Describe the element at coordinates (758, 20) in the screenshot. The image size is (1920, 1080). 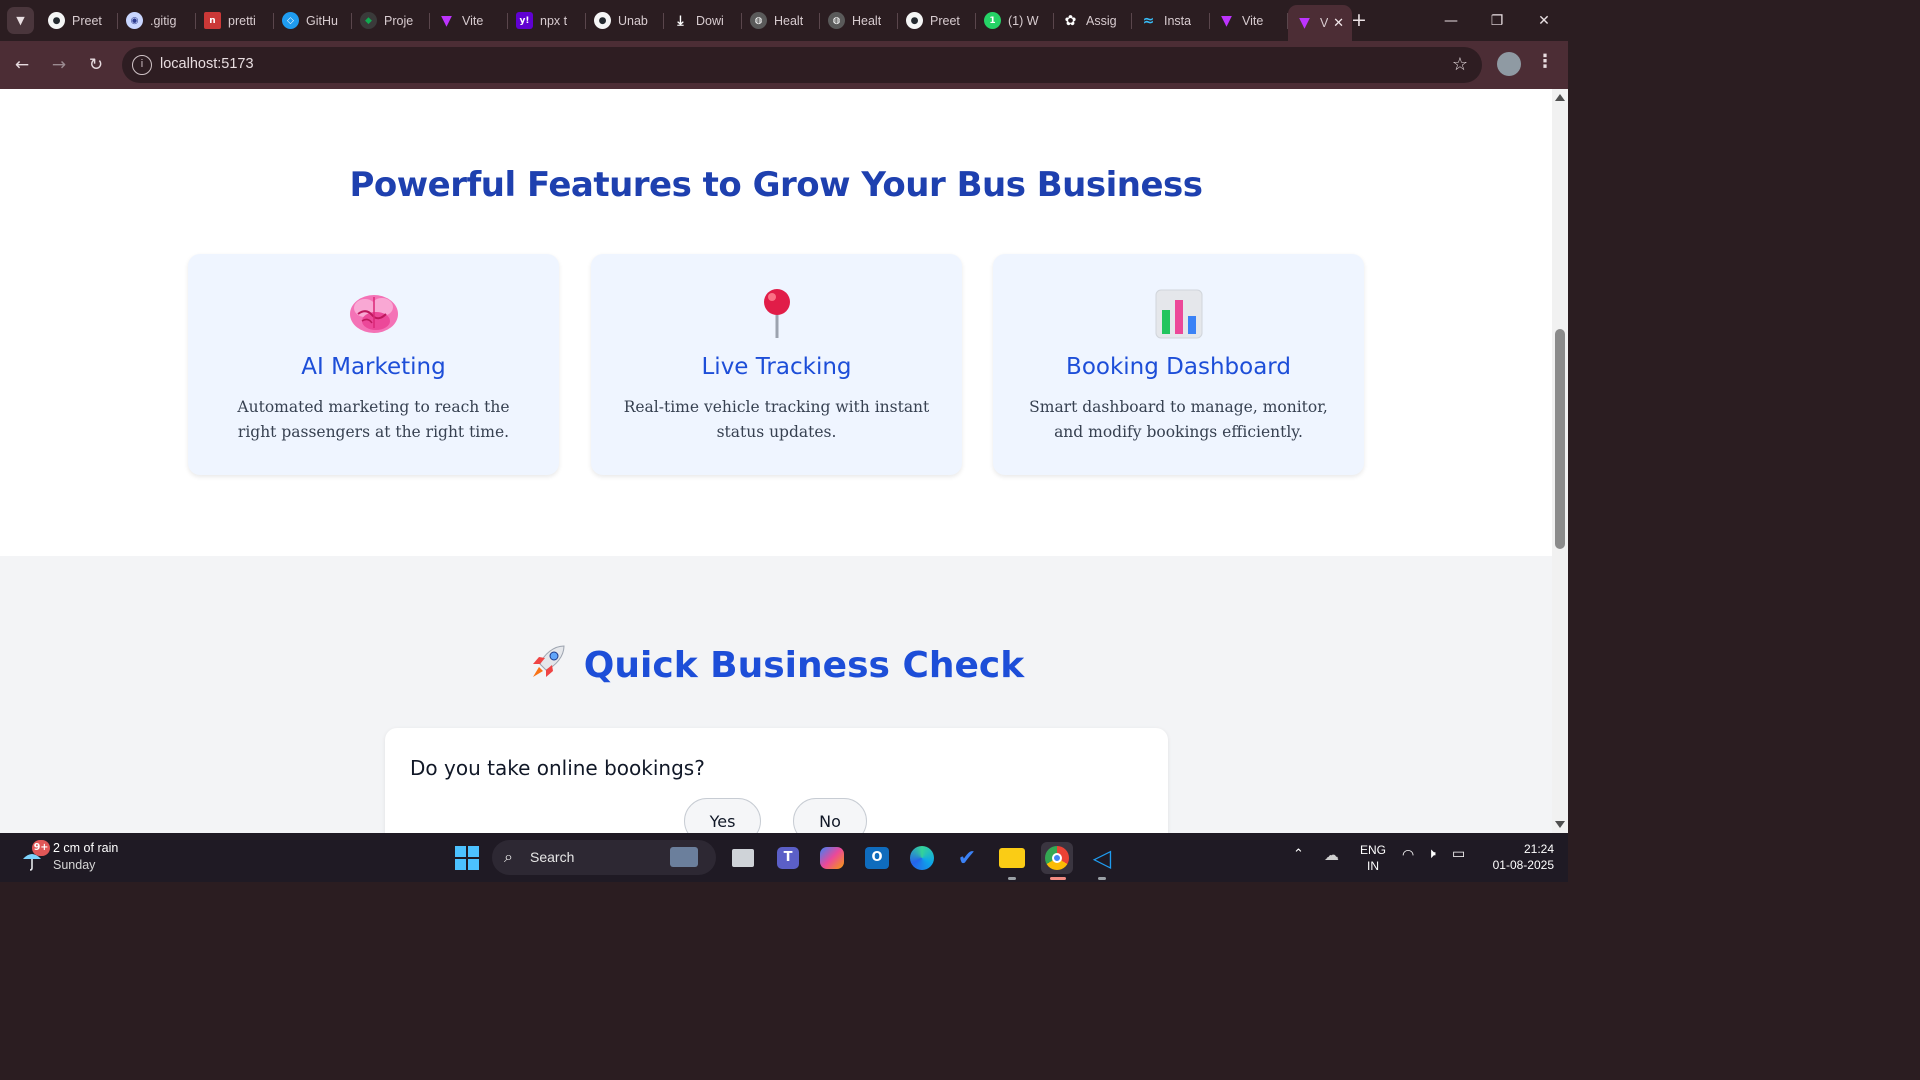
I see `globe-icon: ◍` at that location.